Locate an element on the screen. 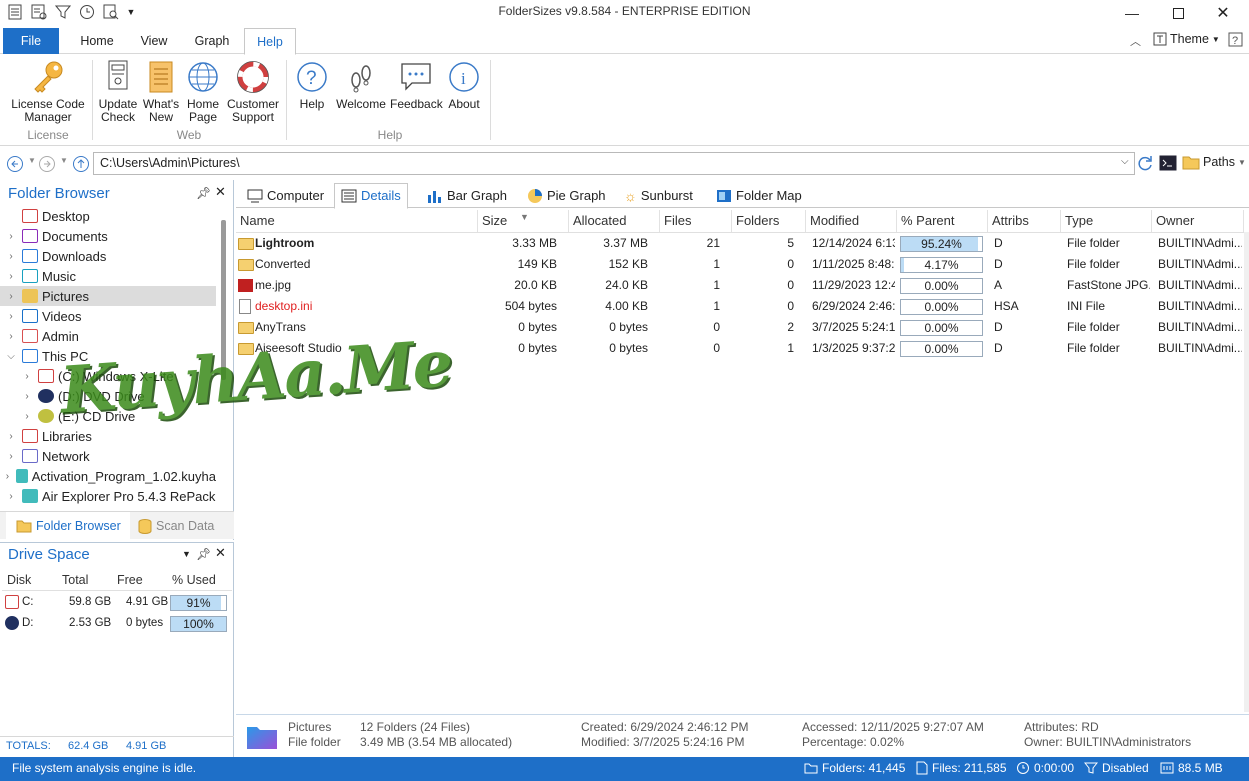 Image resolution: width=1249 pixels, height=781 pixels. theme-menu: Theme ▼ is located at coordinates (1186, 39).